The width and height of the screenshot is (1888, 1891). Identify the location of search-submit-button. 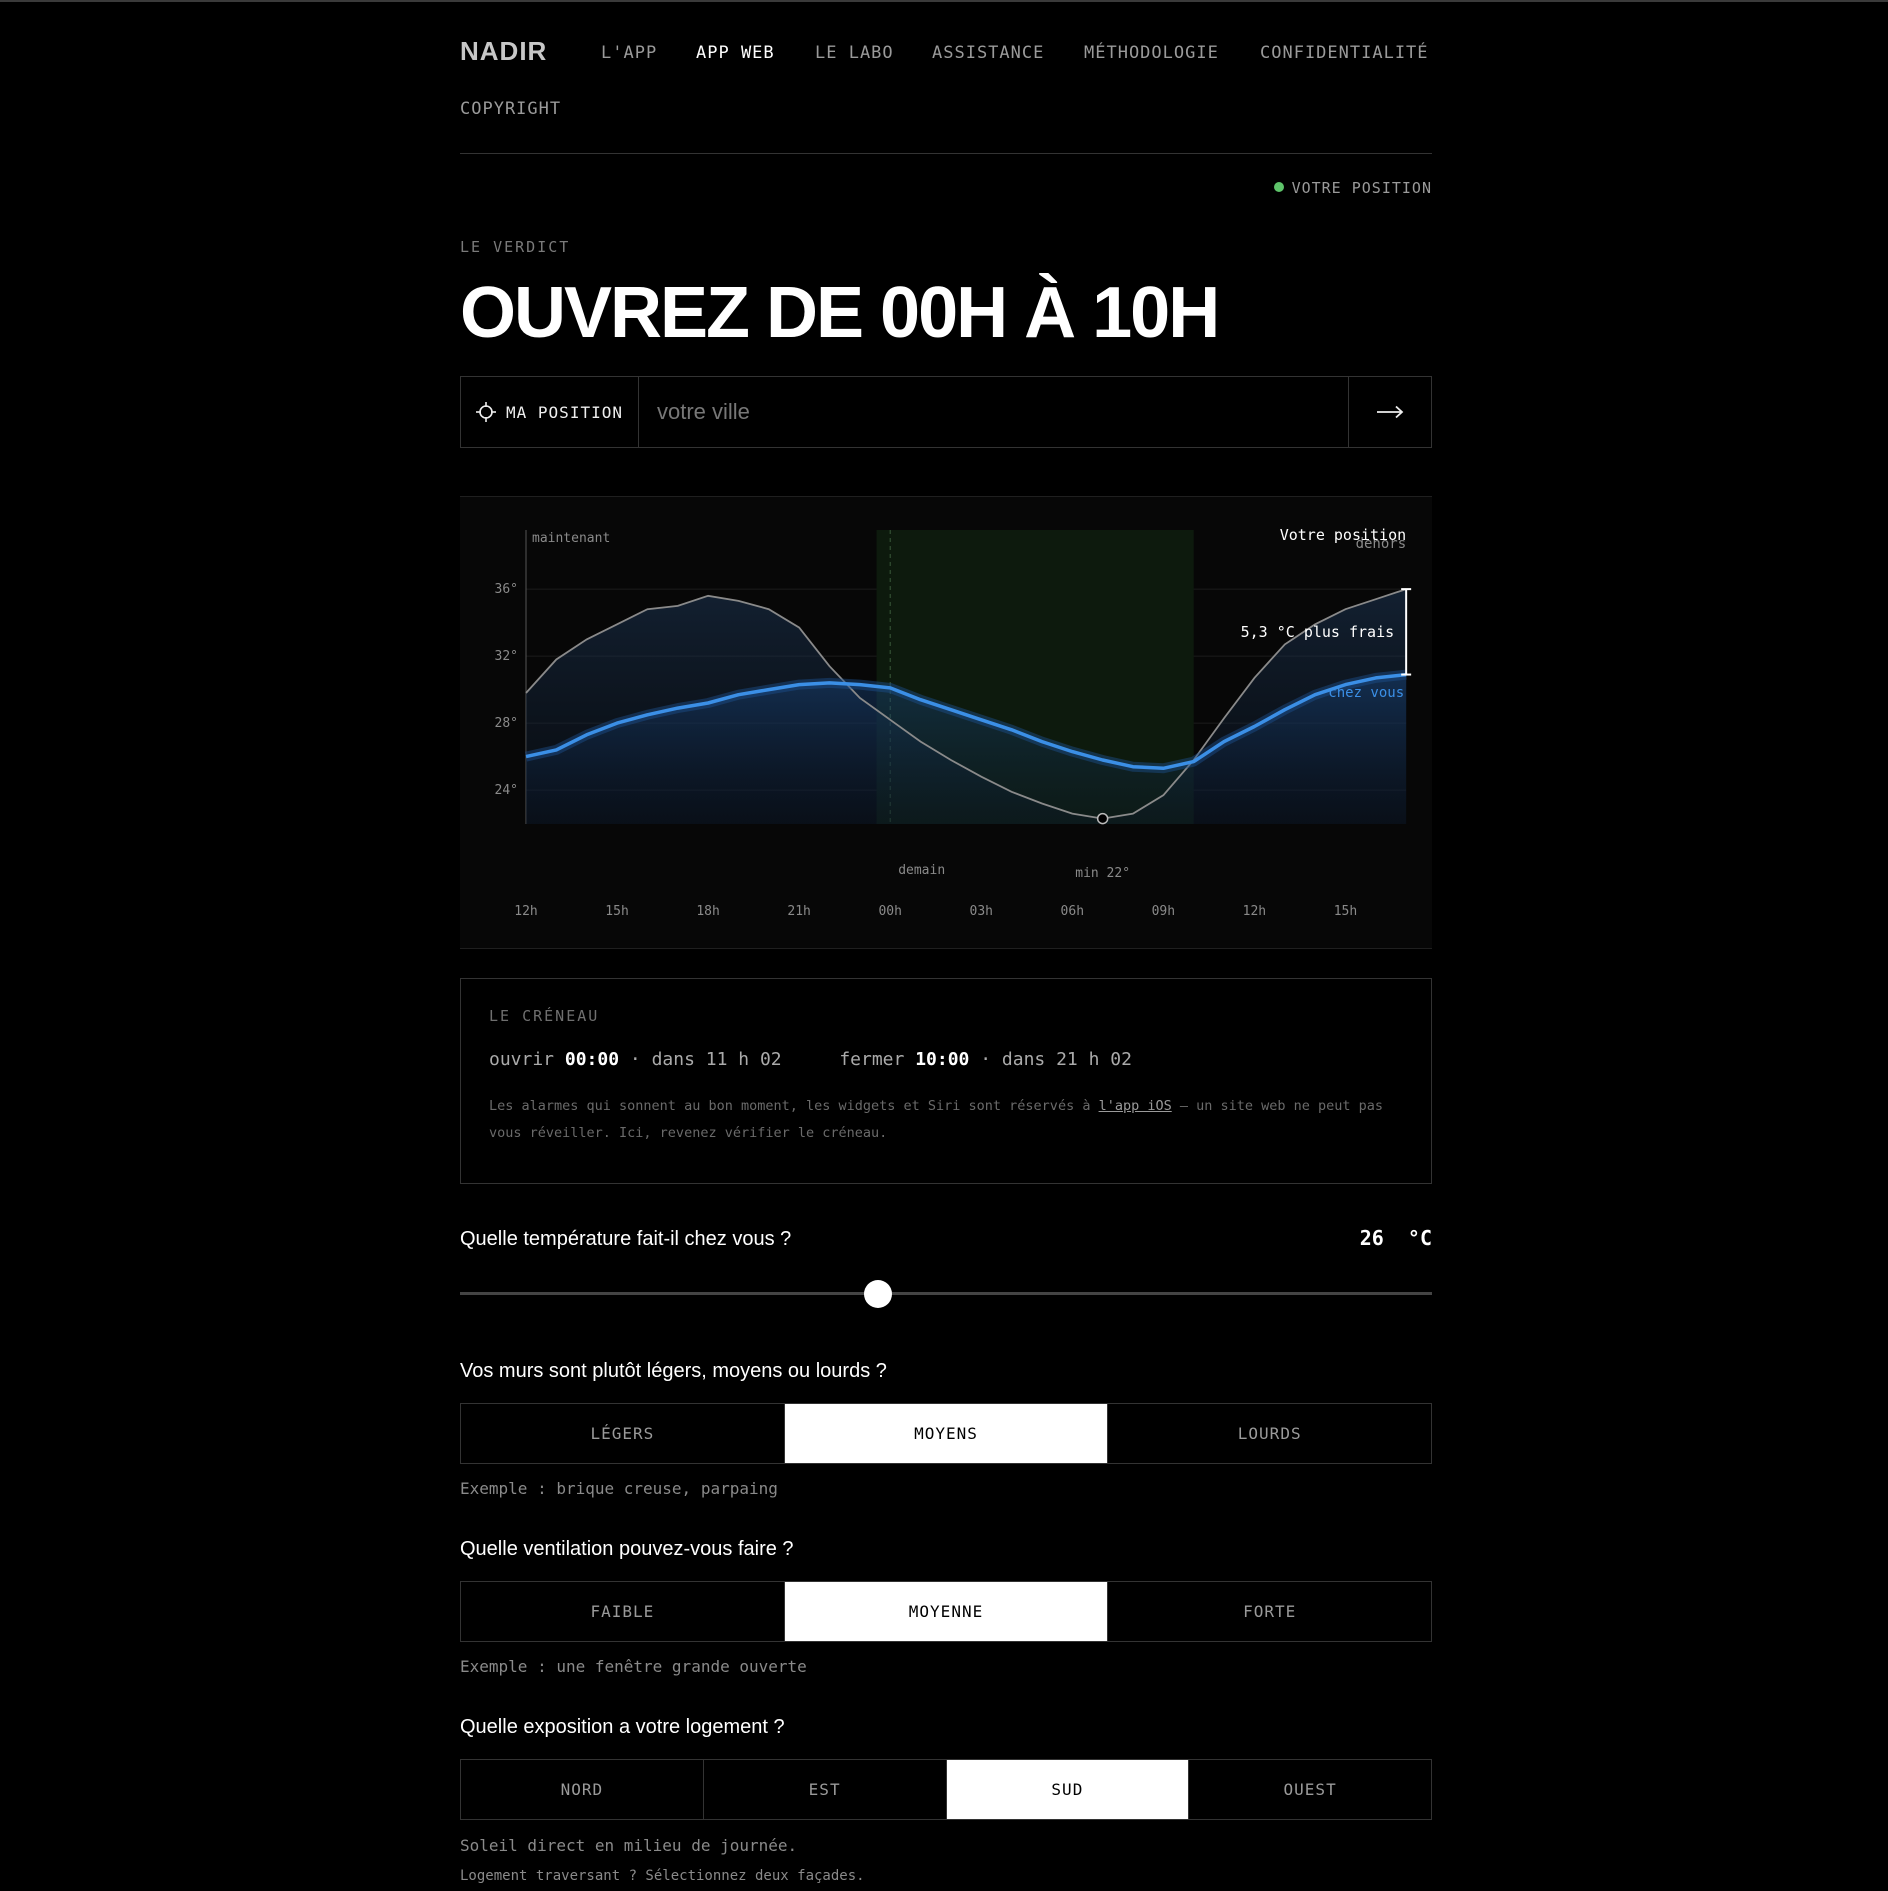
(1389, 412).